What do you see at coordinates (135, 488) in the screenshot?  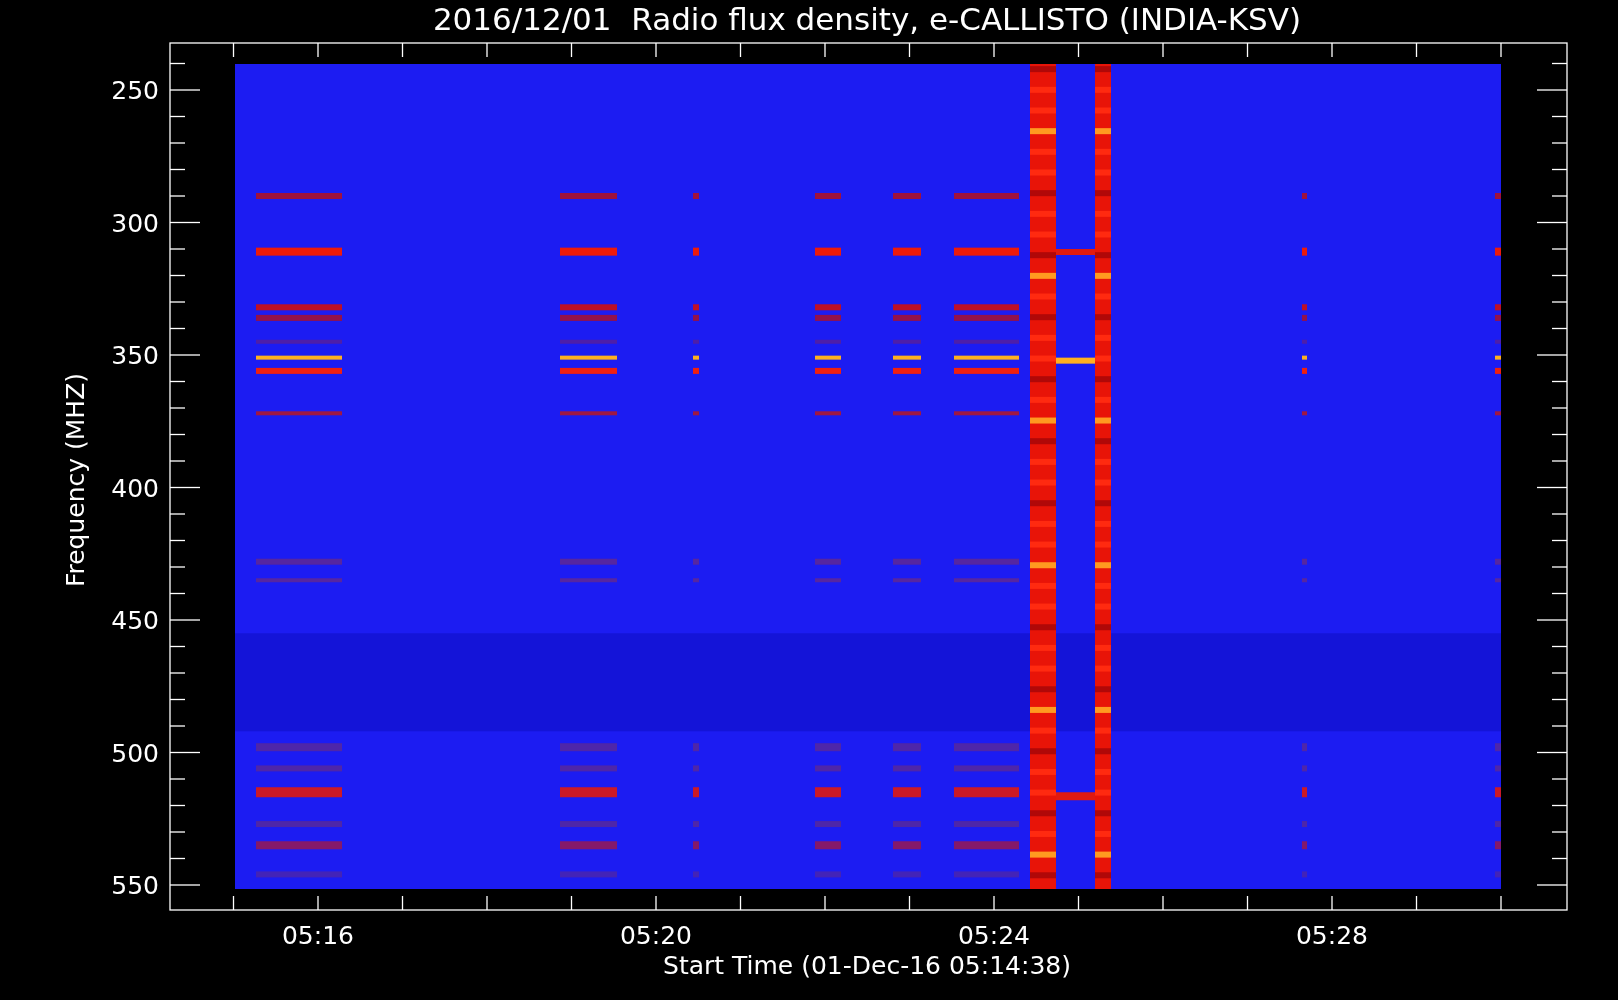 I see `y-tick-label: 400` at bounding box center [135, 488].